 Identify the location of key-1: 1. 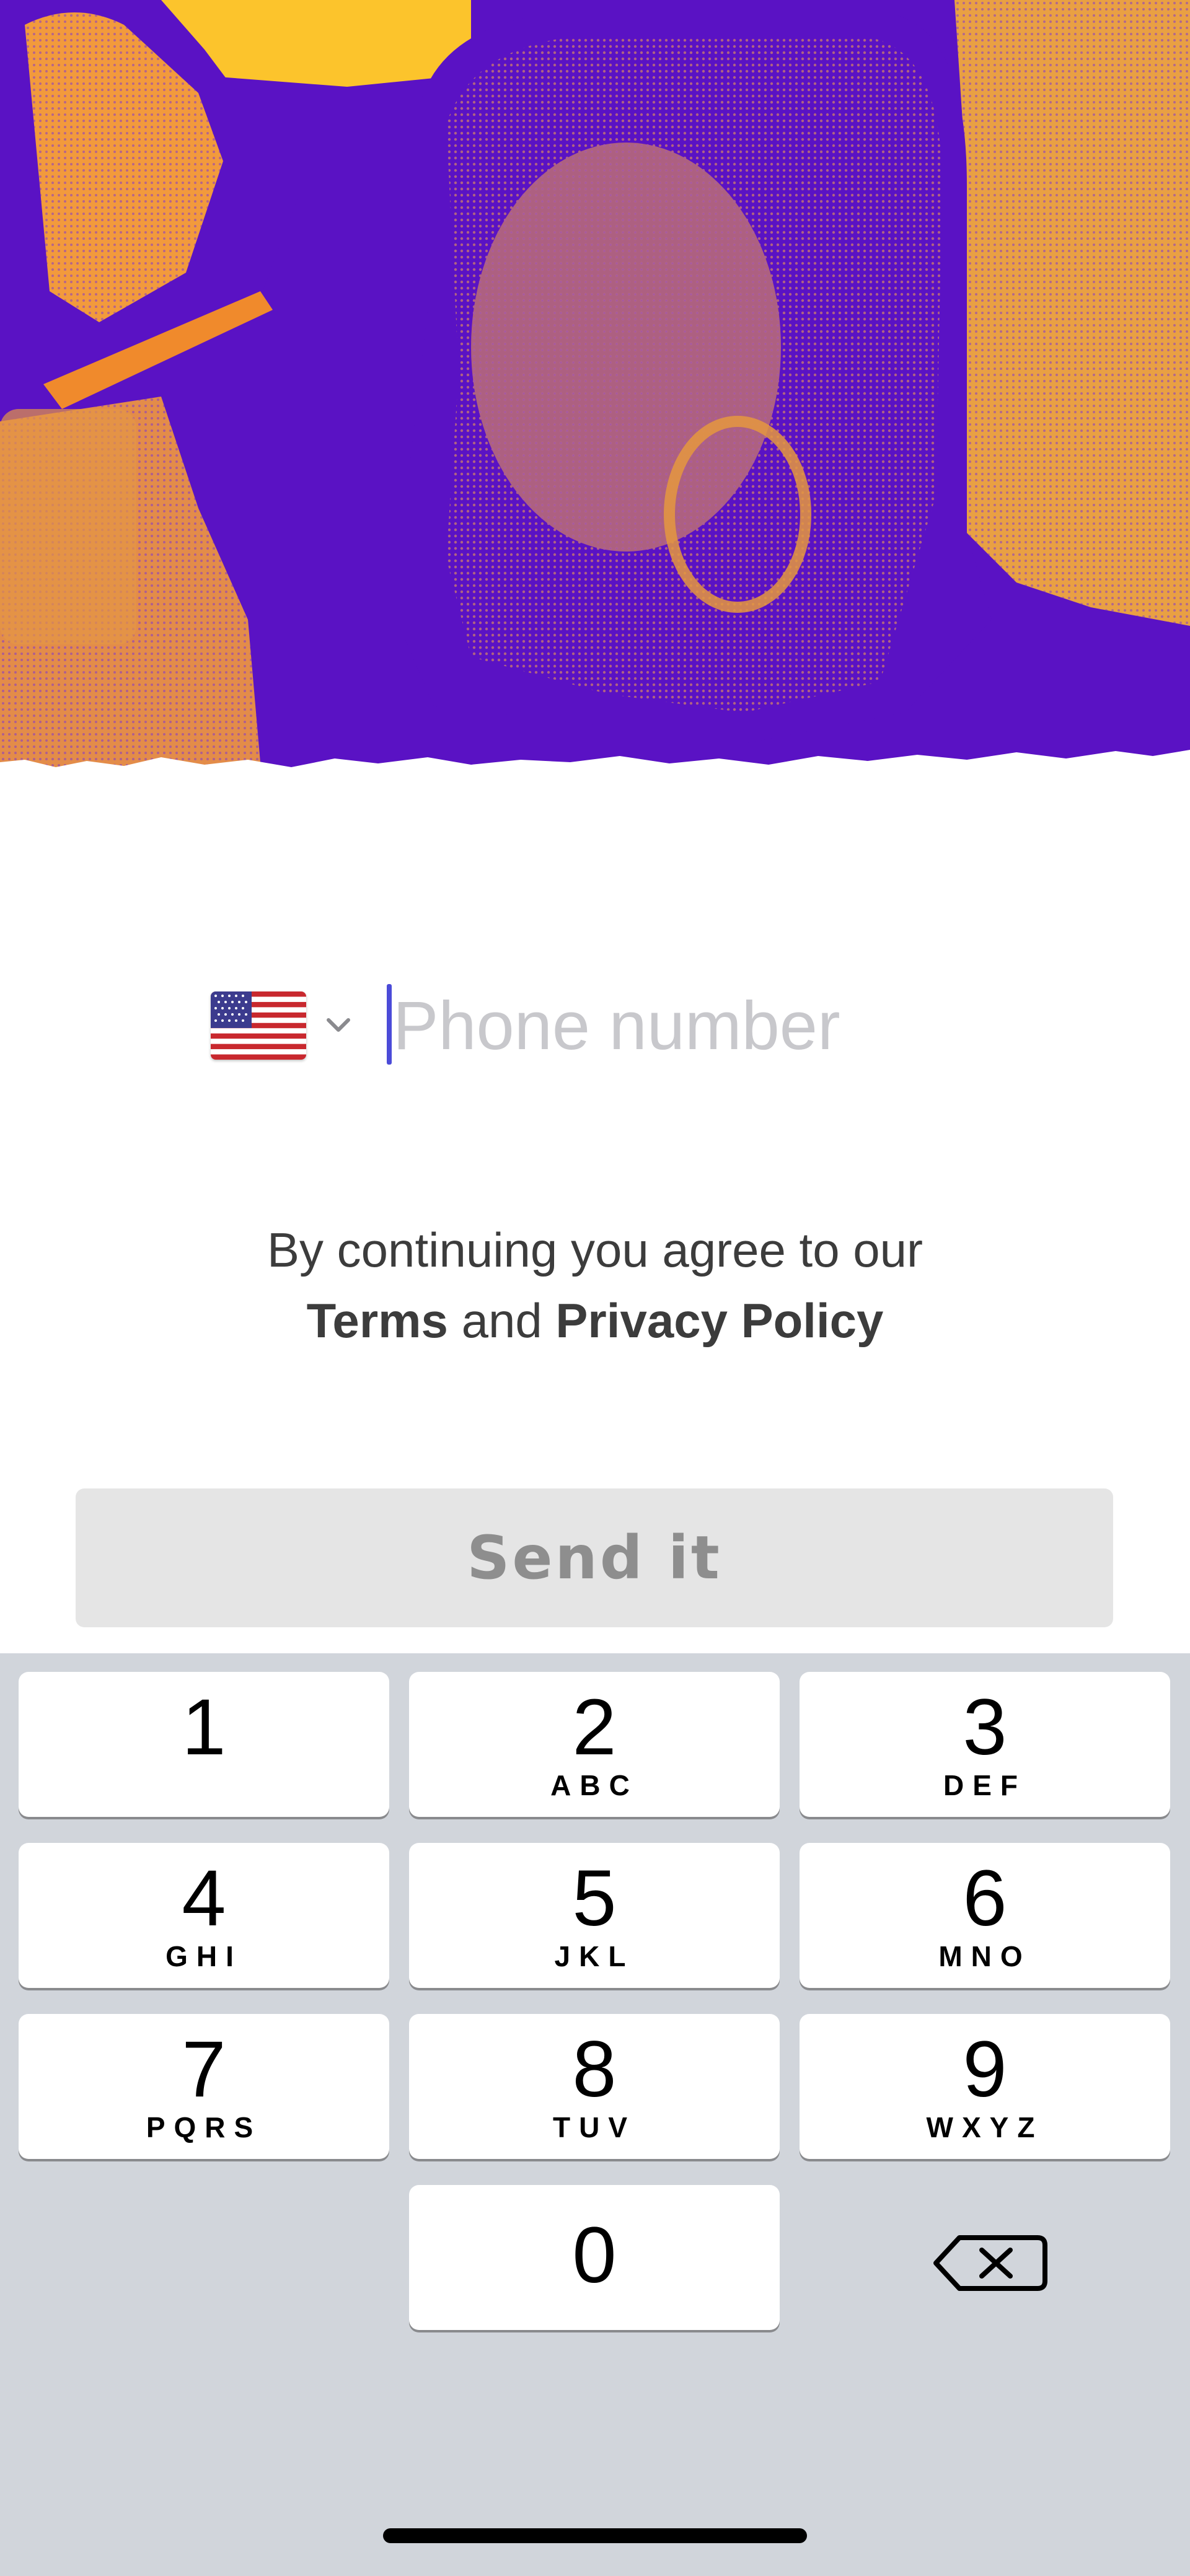
(204, 1745).